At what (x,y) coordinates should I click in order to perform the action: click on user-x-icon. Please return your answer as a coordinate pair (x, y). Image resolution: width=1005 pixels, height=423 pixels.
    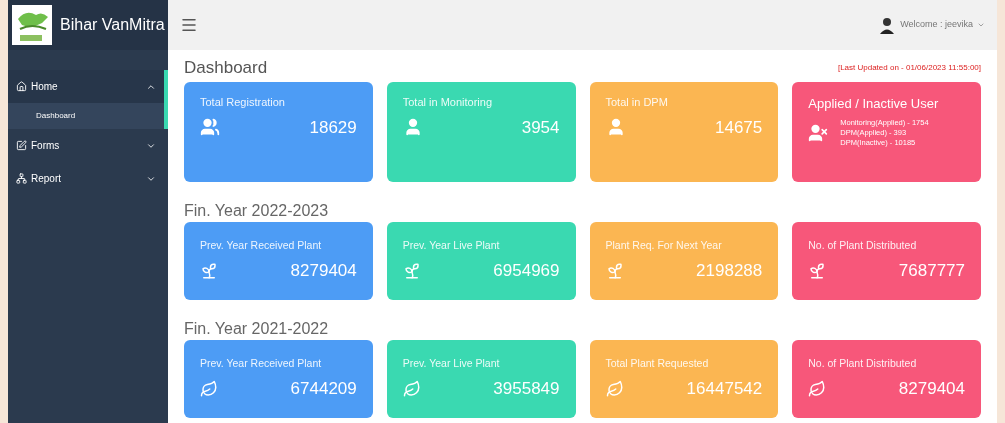
    Looking at the image, I should click on (818, 132).